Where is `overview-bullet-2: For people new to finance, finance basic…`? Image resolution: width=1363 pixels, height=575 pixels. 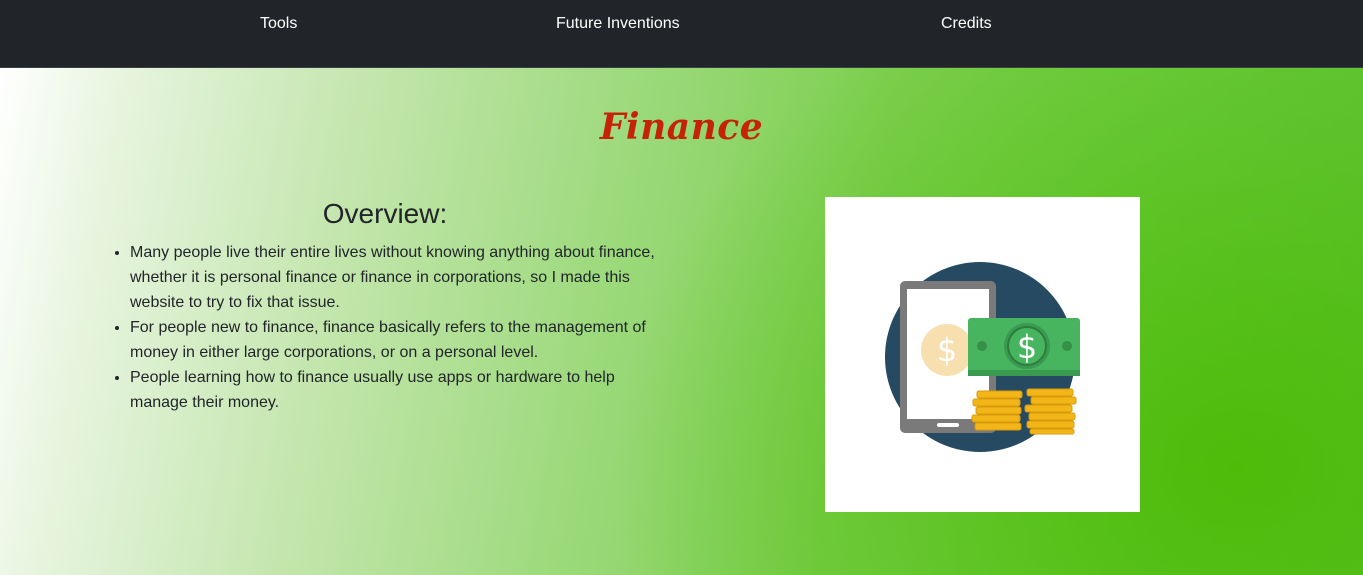 overview-bullet-2: For people new to finance, finance basic… is located at coordinates (402, 340).